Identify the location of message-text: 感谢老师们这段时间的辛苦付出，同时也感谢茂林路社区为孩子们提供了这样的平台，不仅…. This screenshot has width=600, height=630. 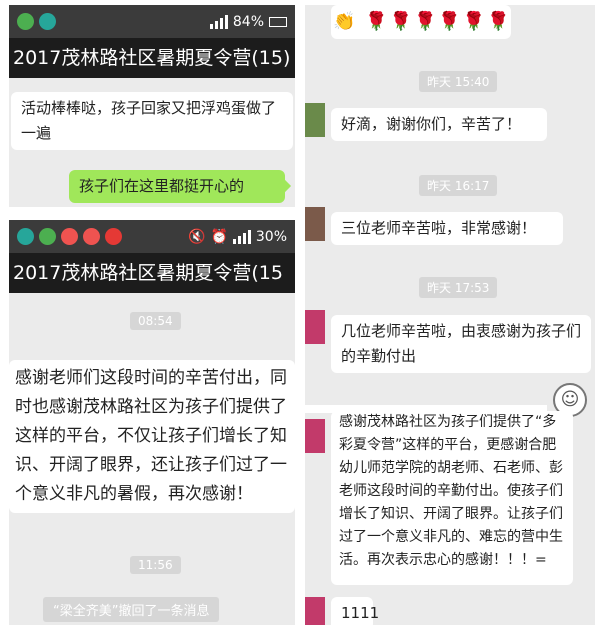
(151, 436).